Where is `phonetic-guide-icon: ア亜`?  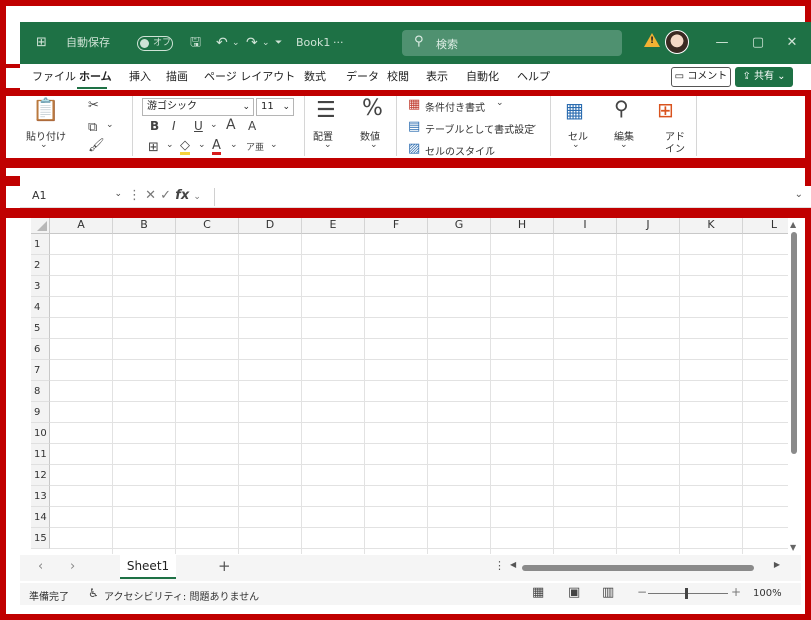
phonetic-guide-icon: ア亜 is located at coordinates (255, 146).